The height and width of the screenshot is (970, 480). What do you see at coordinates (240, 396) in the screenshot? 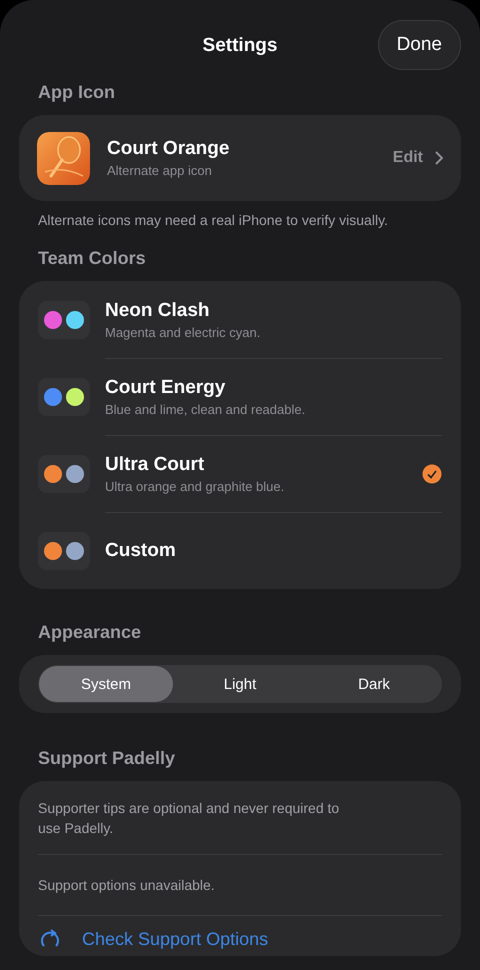
I see `team-color-row: Court Energy Blue and lime, clean and readable.` at bounding box center [240, 396].